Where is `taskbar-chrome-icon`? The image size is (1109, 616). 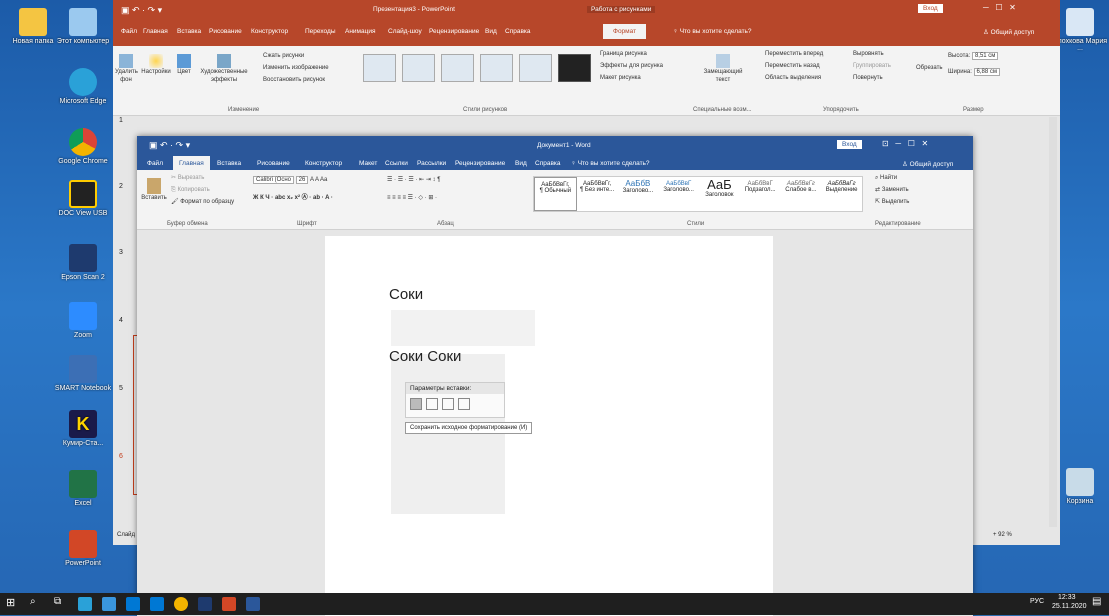
taskbar-chrome-icon is located at coordinates (181, 604).